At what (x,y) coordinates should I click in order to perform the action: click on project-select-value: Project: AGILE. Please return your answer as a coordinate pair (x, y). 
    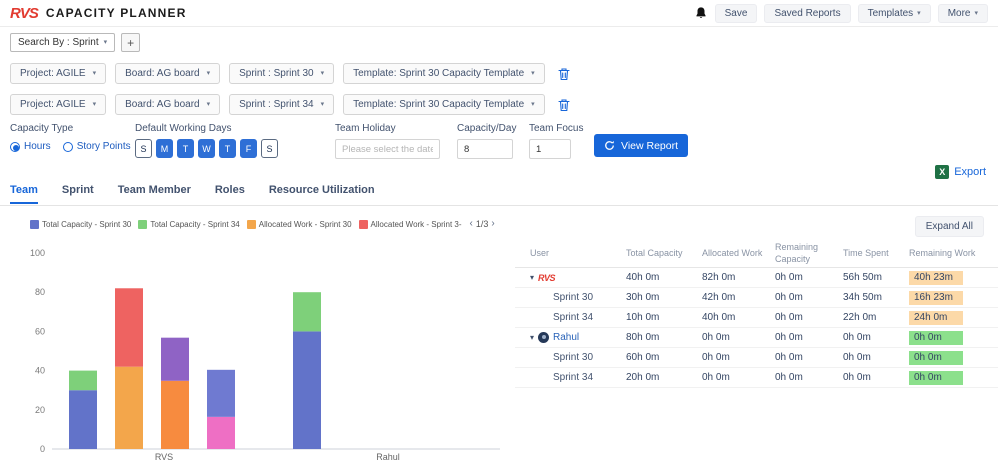
    Looking at the image, I should click on (53, 104).